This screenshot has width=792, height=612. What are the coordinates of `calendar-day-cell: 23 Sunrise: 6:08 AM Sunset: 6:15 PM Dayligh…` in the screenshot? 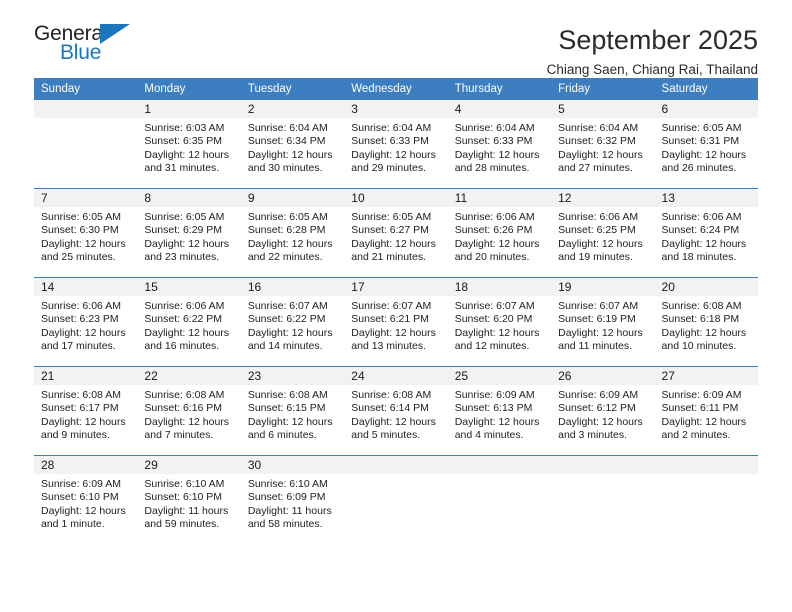 It's located at (292, 411).